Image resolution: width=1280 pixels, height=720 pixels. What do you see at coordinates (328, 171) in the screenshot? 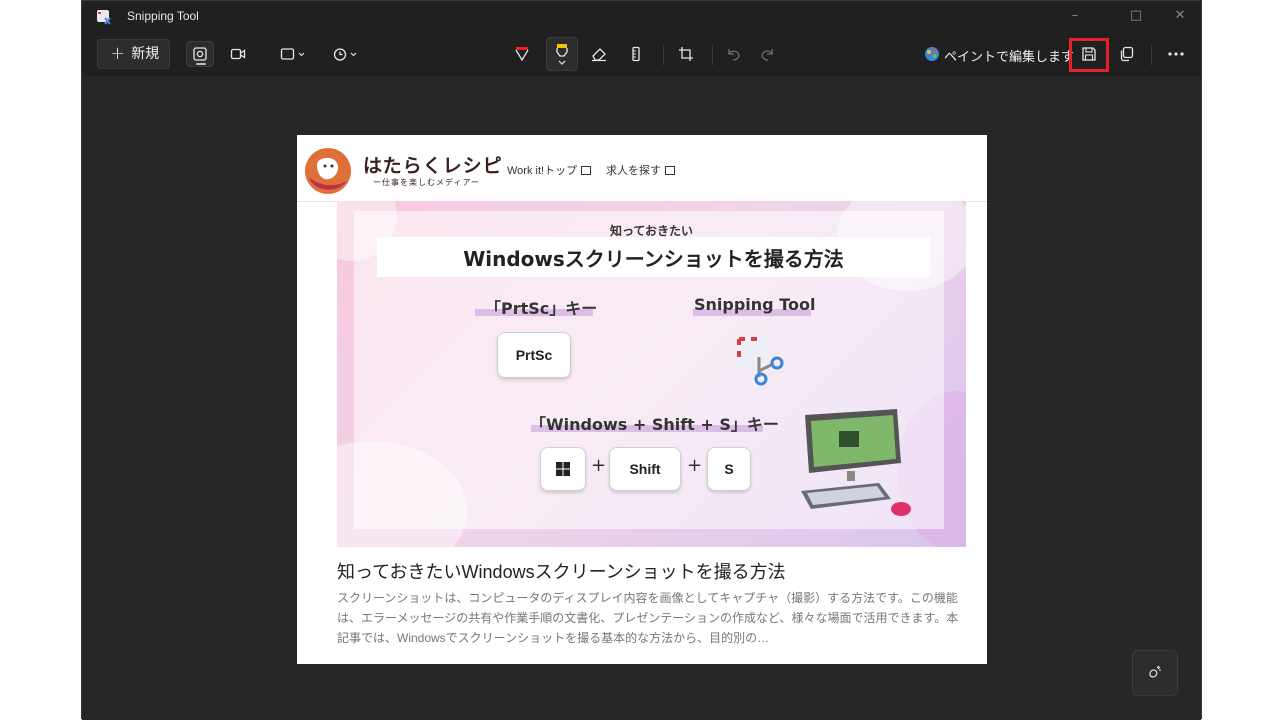
I see `site-logo-icon` at bounding box center [328, 171].